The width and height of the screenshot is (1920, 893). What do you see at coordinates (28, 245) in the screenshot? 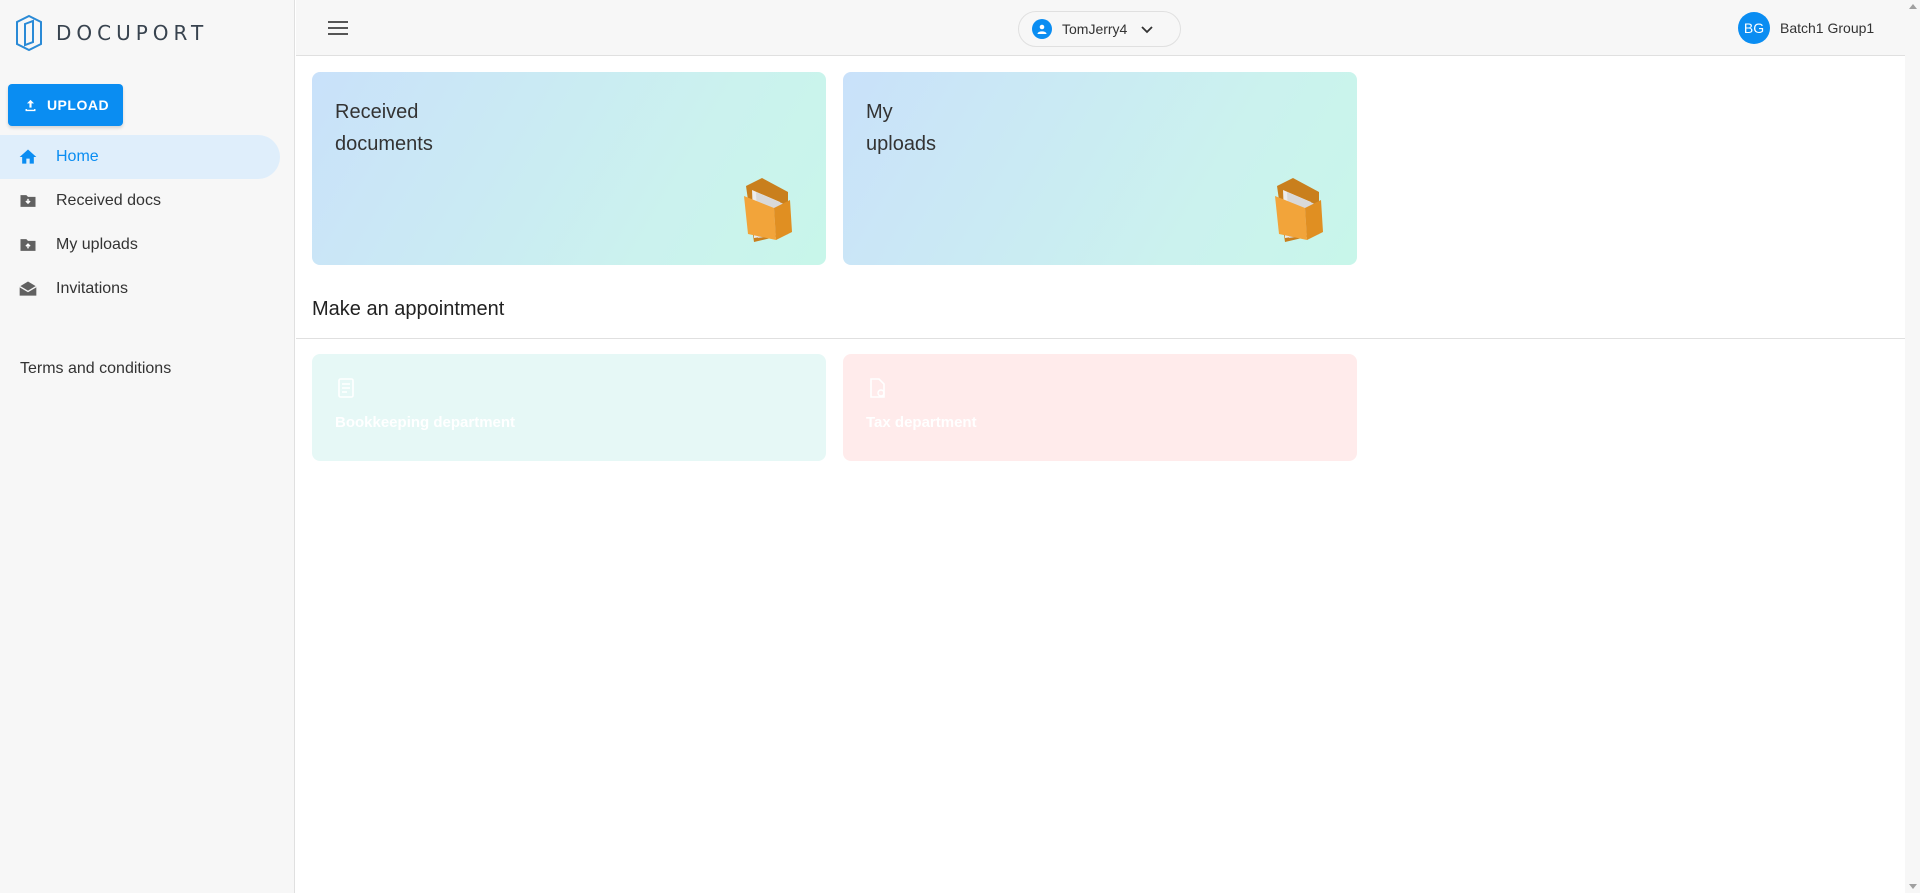
I see `folder-upload-icon` at bounding box center [28, 245].